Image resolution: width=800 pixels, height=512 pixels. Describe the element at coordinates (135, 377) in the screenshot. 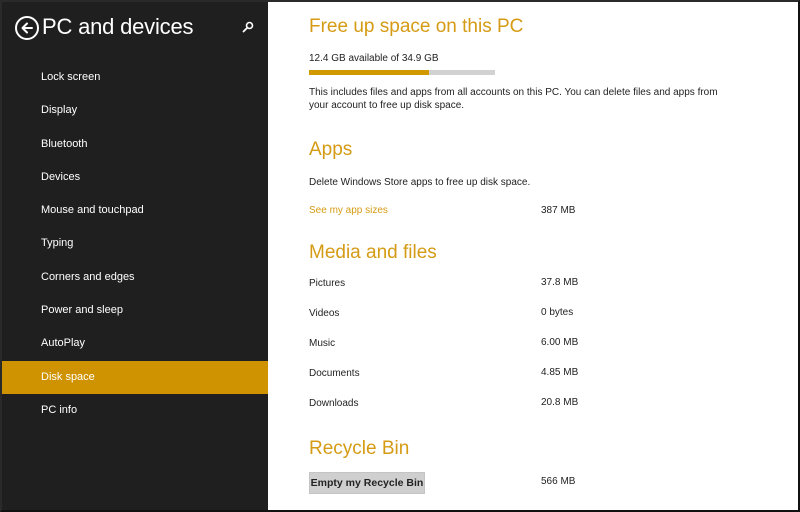

I see `sidebar-item-disk-space: Disk space` at that location.